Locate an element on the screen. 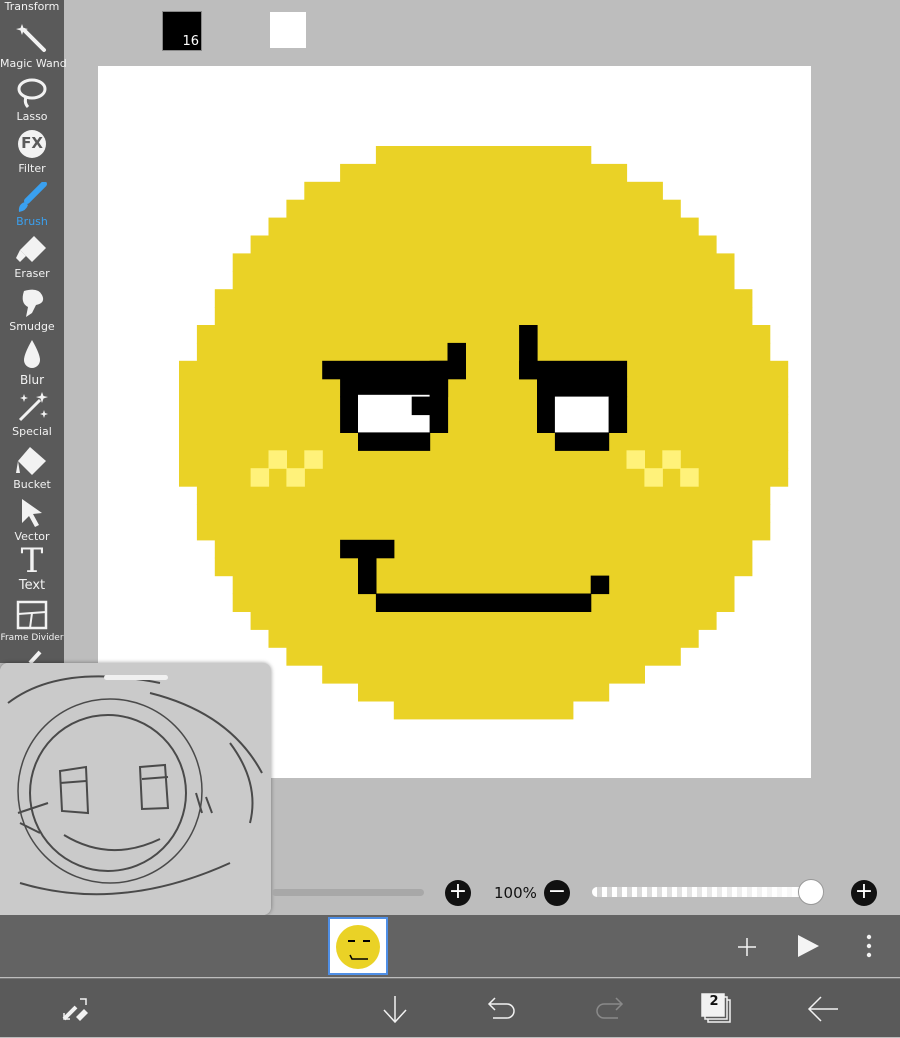 The image size is (900, 1038). eyedropper-icon is located at coordinates (36, 656).